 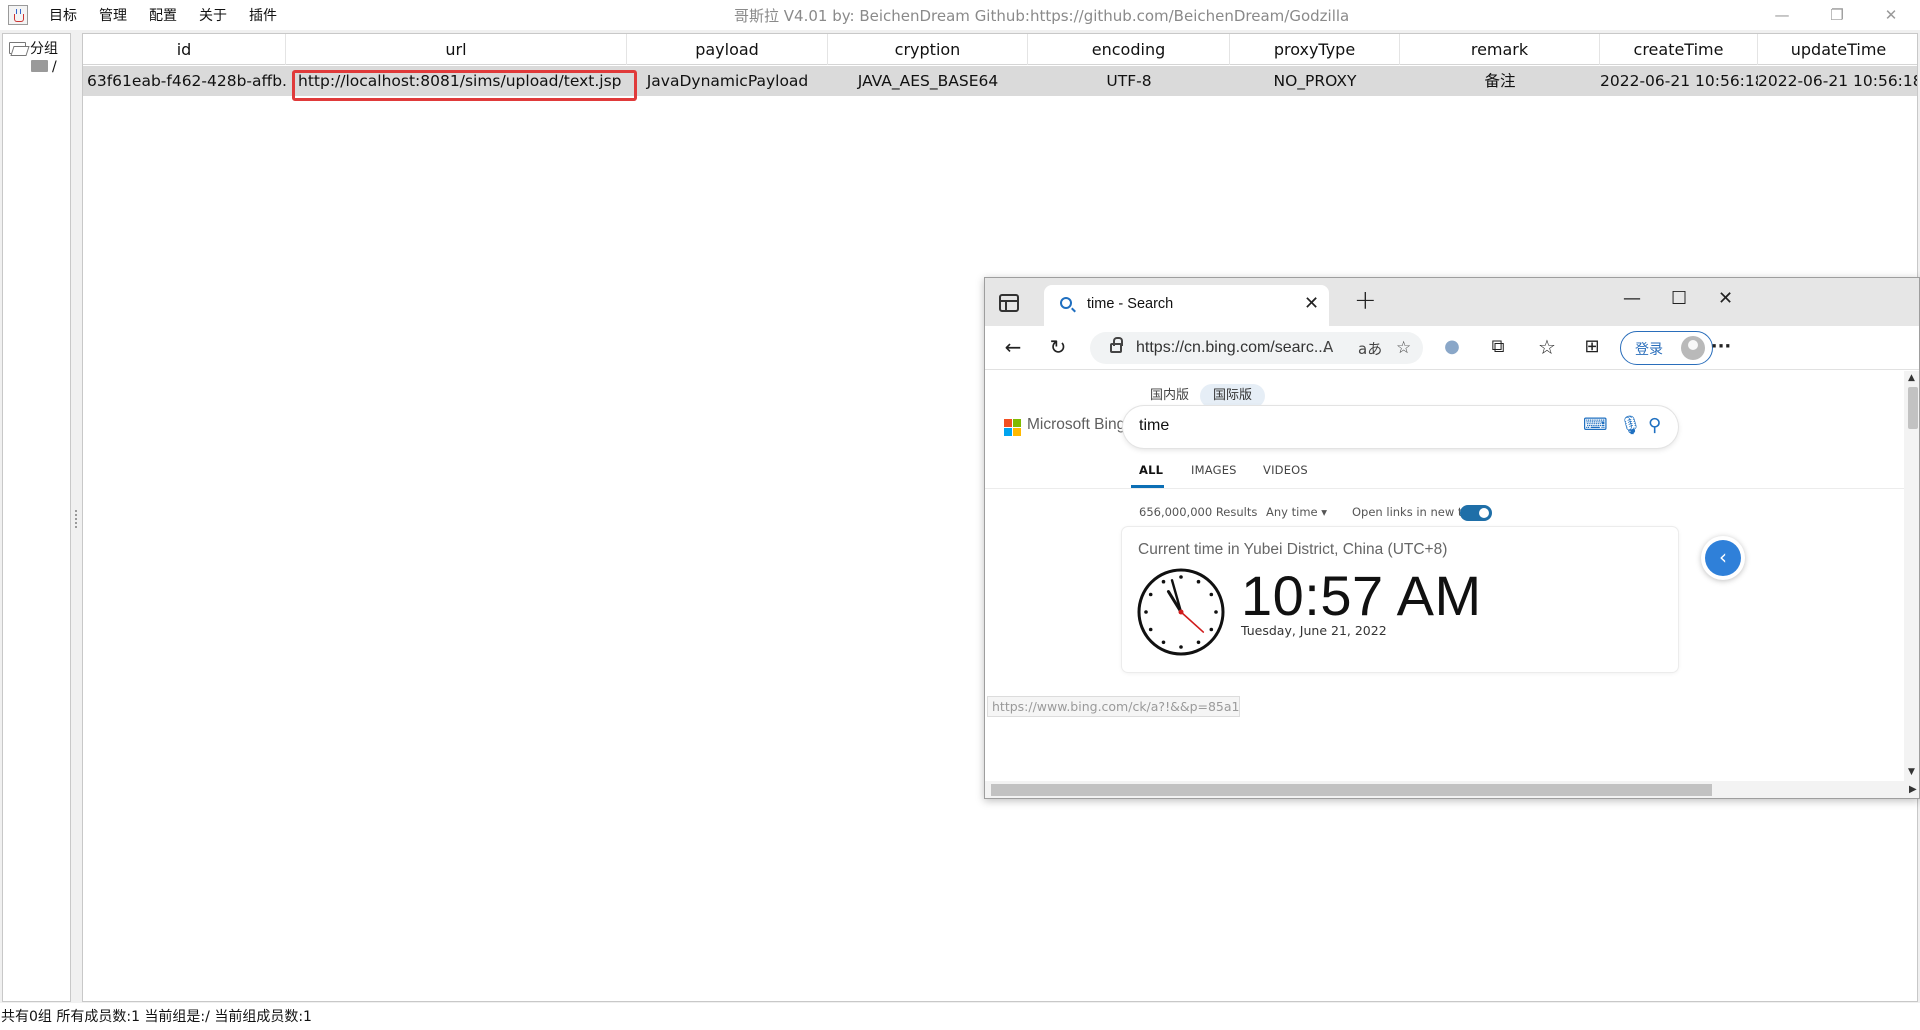 What do you see at coordinates (263, 15) in the screenshot?
I see `menu-plugins: 插件` at bounding box center [263, 15].